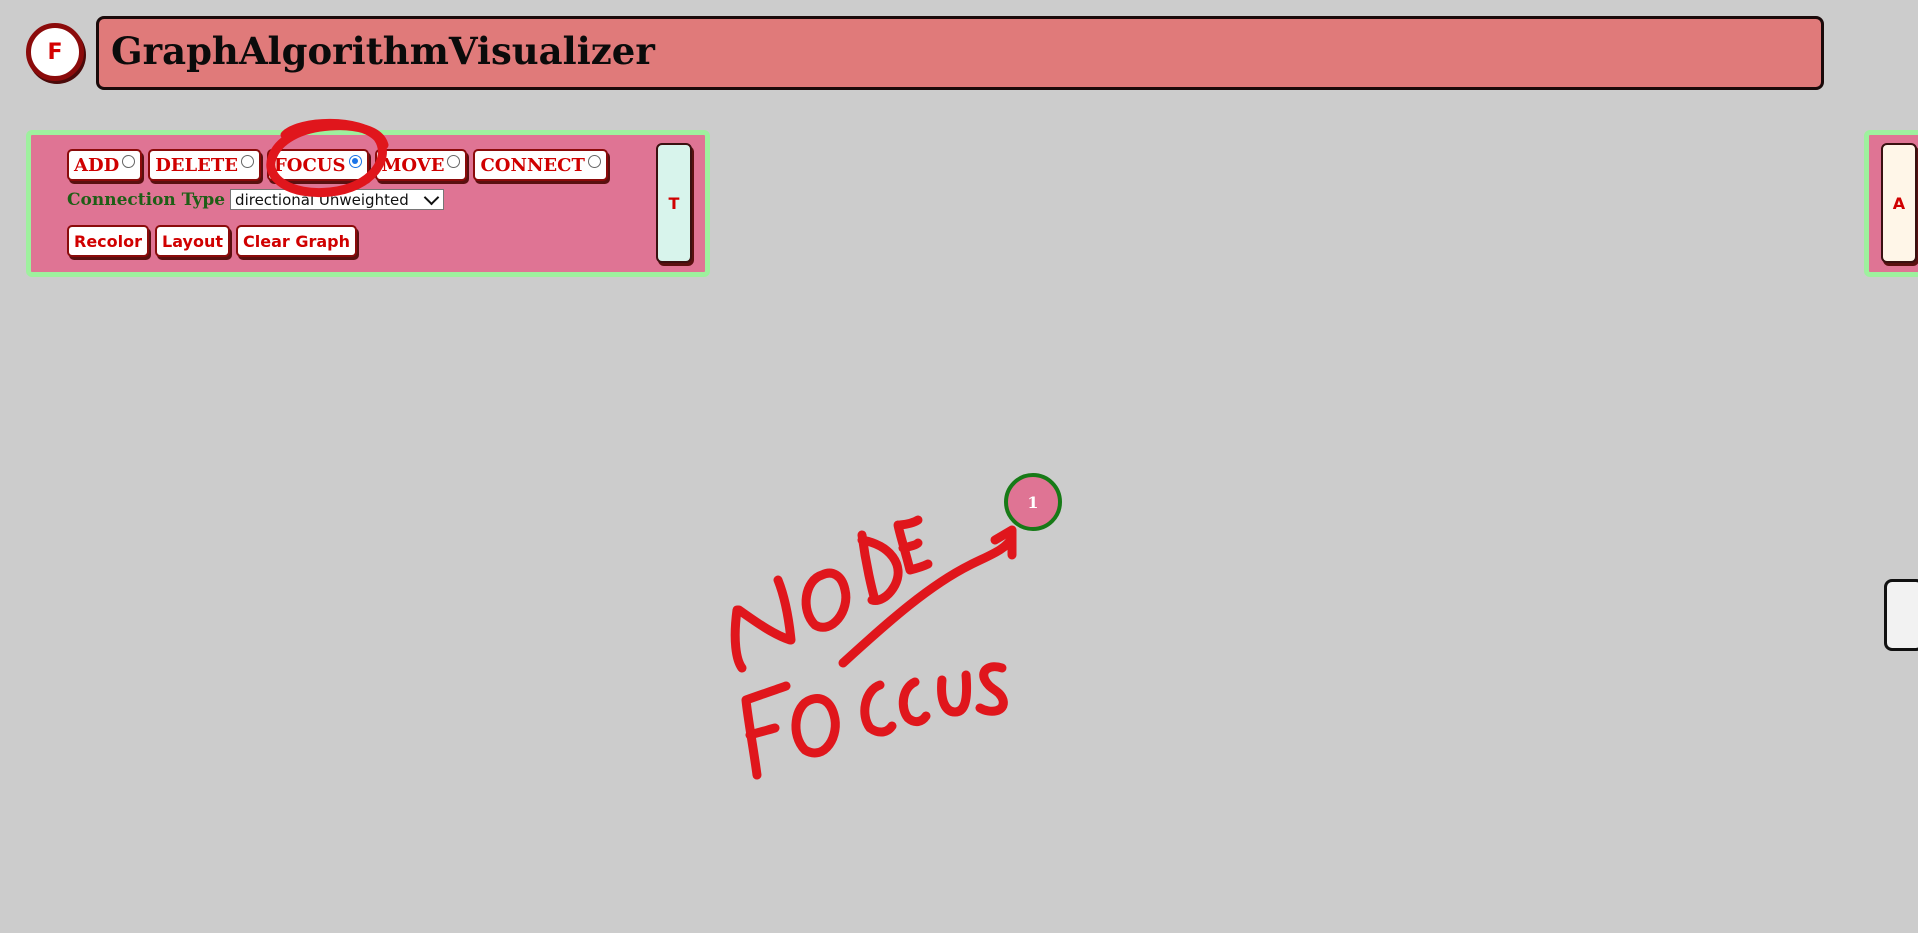 This screenshot has width=1918, height=933. I want to click on algorithm-toggle-label: A, so click(1899, 203).